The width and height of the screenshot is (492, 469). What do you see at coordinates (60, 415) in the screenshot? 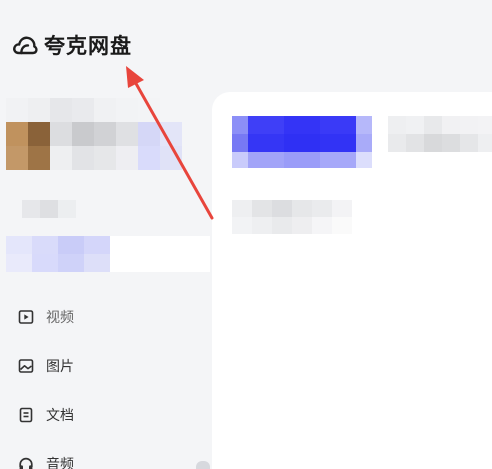
I see `sidebar-item-label: 文档` at bounding box center [60, 415].